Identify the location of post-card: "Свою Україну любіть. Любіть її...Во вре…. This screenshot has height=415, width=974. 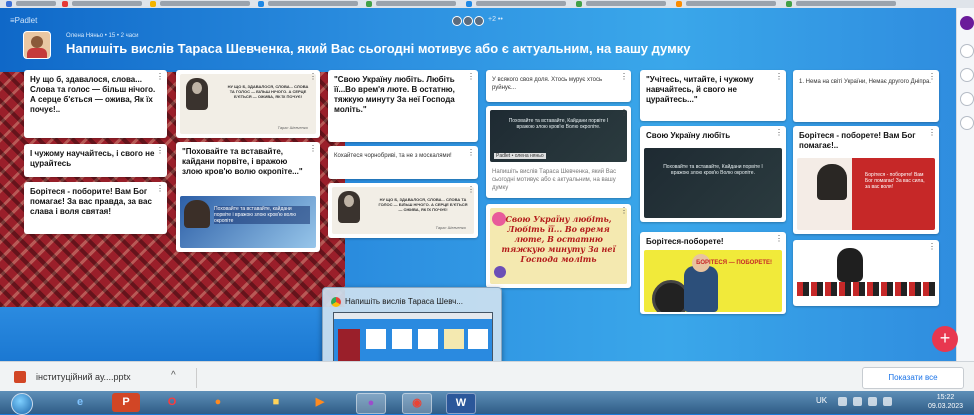
(403, 106).